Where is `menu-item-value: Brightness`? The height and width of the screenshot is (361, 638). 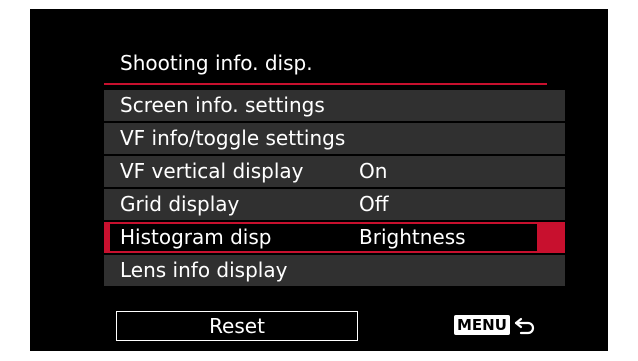
menu-item-value: Brightness is located at coordinates (412, 237).